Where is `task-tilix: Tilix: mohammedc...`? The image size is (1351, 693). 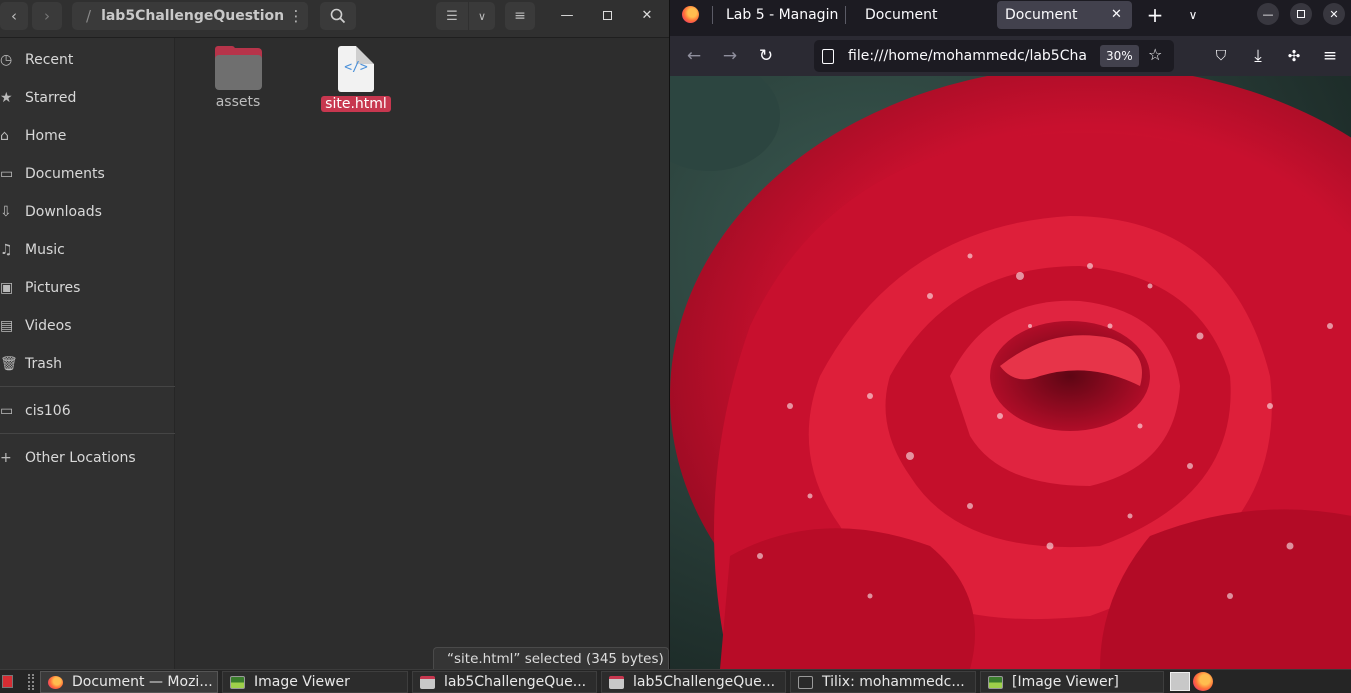 task-tilix: Tilix: mohammedc... is located at coordinates (883, 682).